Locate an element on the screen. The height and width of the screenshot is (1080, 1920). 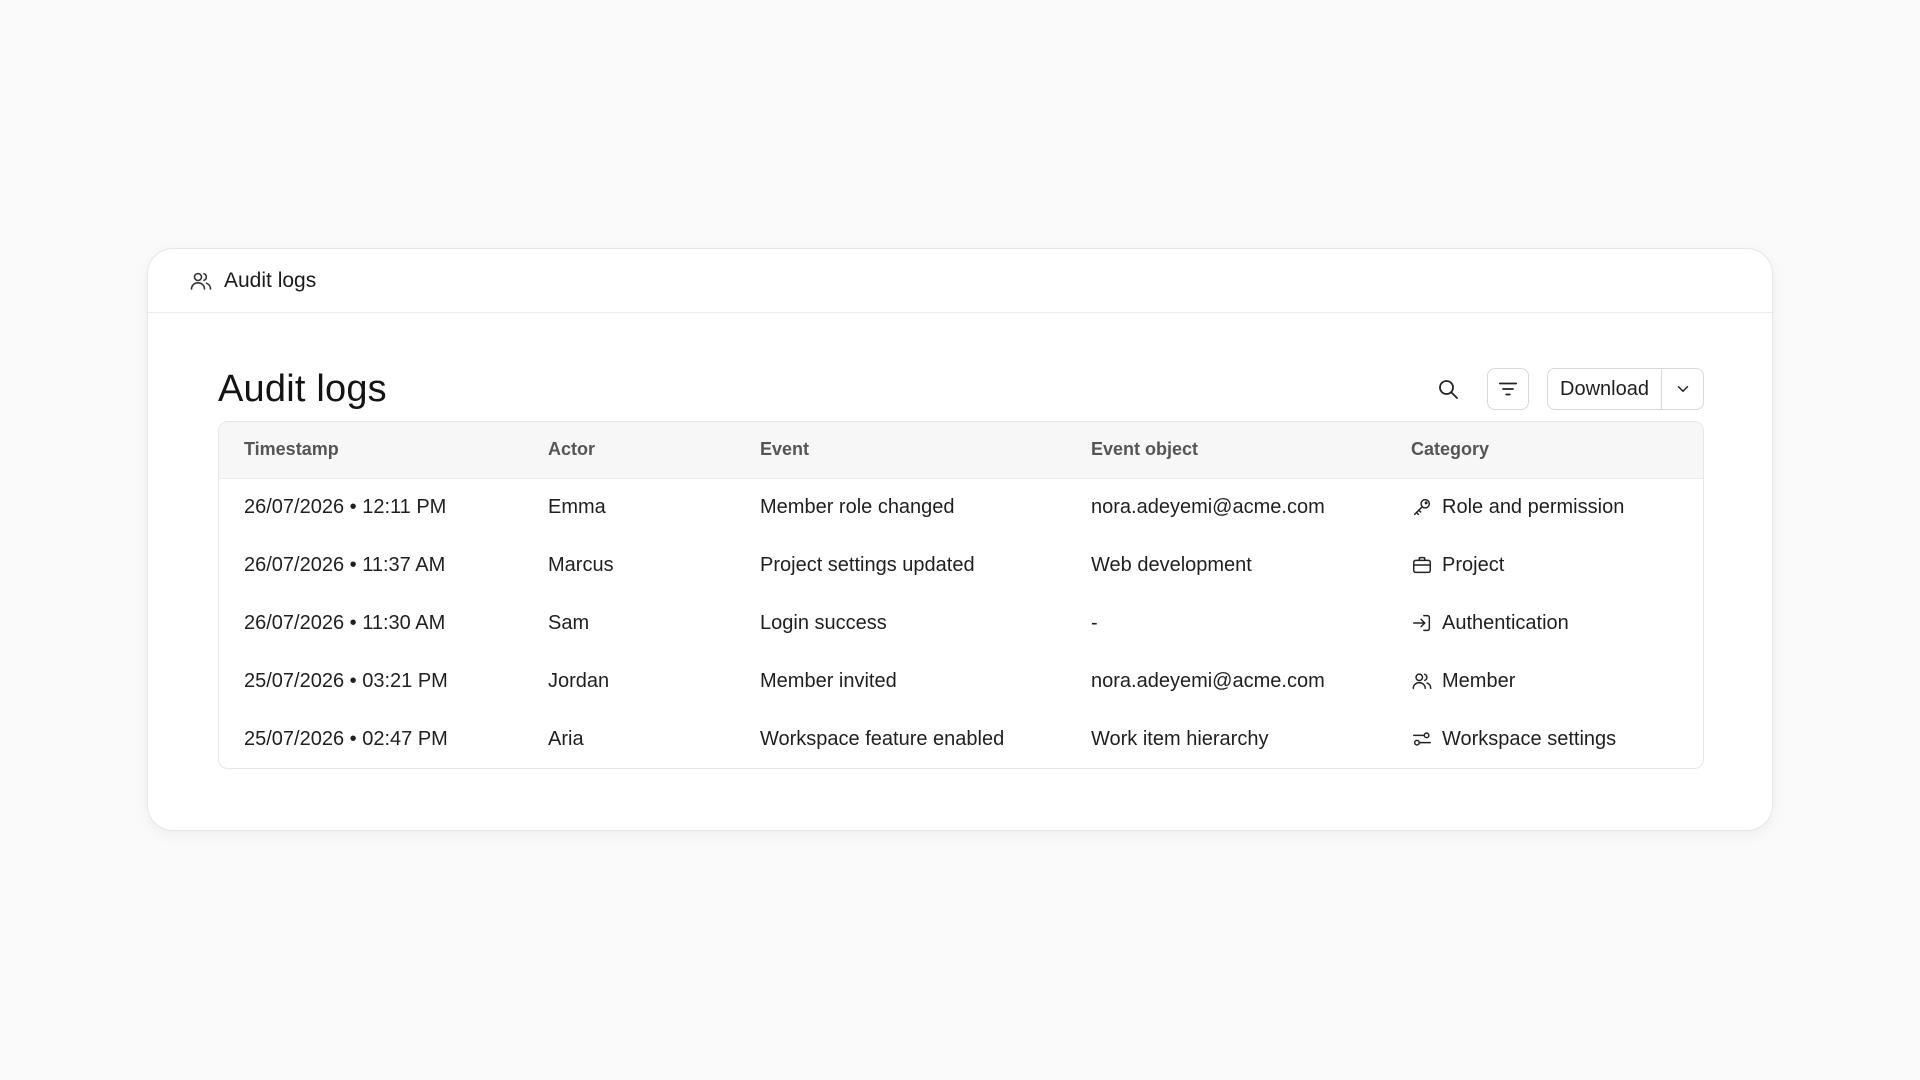
cell-timestamp: 25/07/2026 • 02:47 PM is located at coordinates (346, 738).